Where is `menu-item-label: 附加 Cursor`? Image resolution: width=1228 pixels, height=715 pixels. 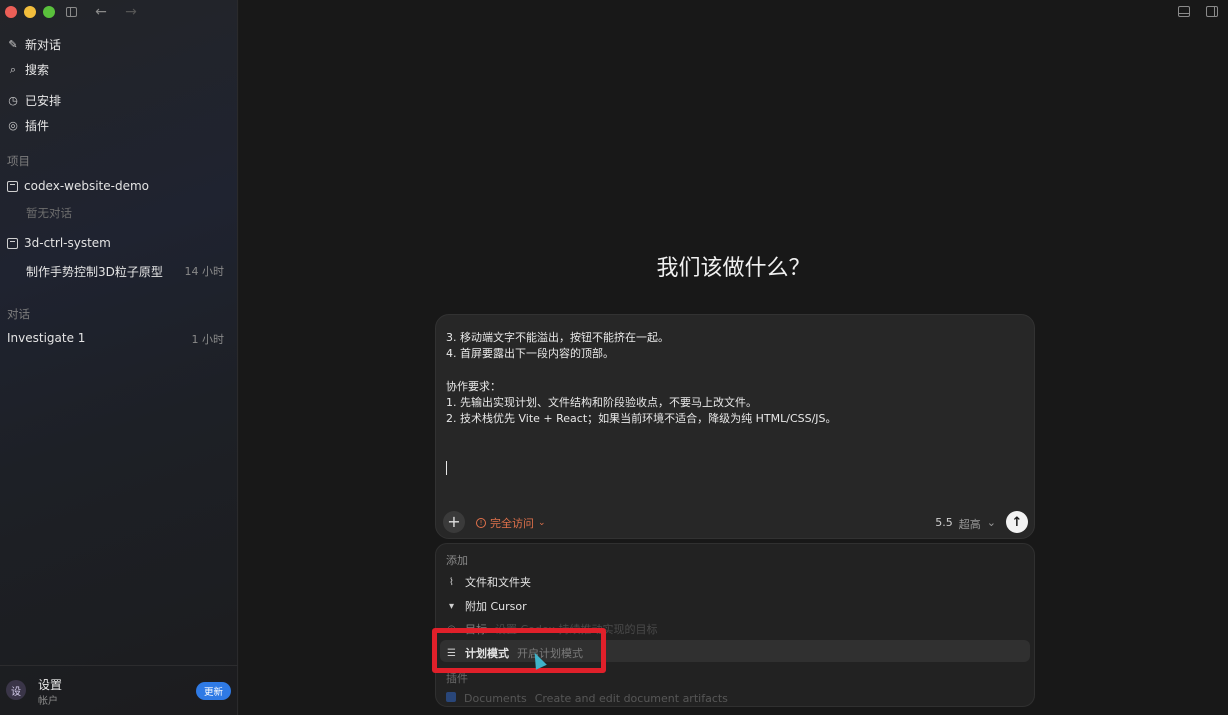
menu-item-label: 附加 Cursor is located at coordinates (496, 606).